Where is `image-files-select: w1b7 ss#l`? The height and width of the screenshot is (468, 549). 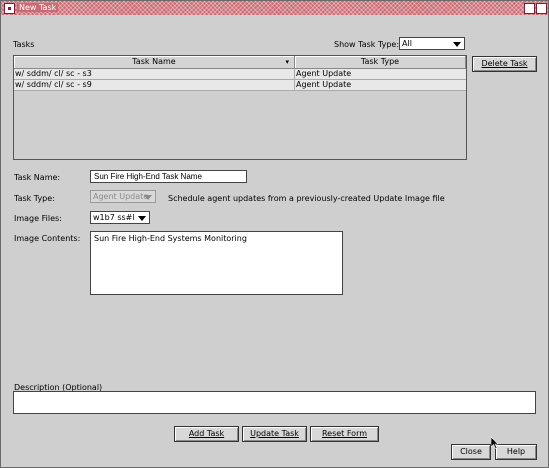 image-files-select: w1b7 ss#l is located at coordinates (120, 217).